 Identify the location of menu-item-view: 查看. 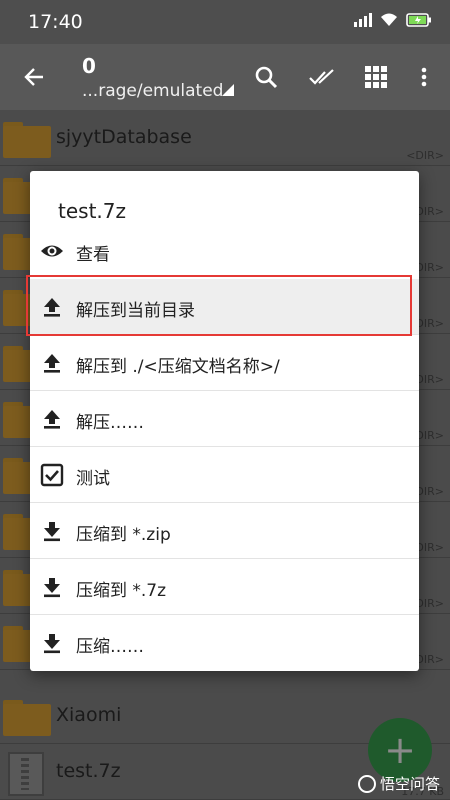
(224, 251).